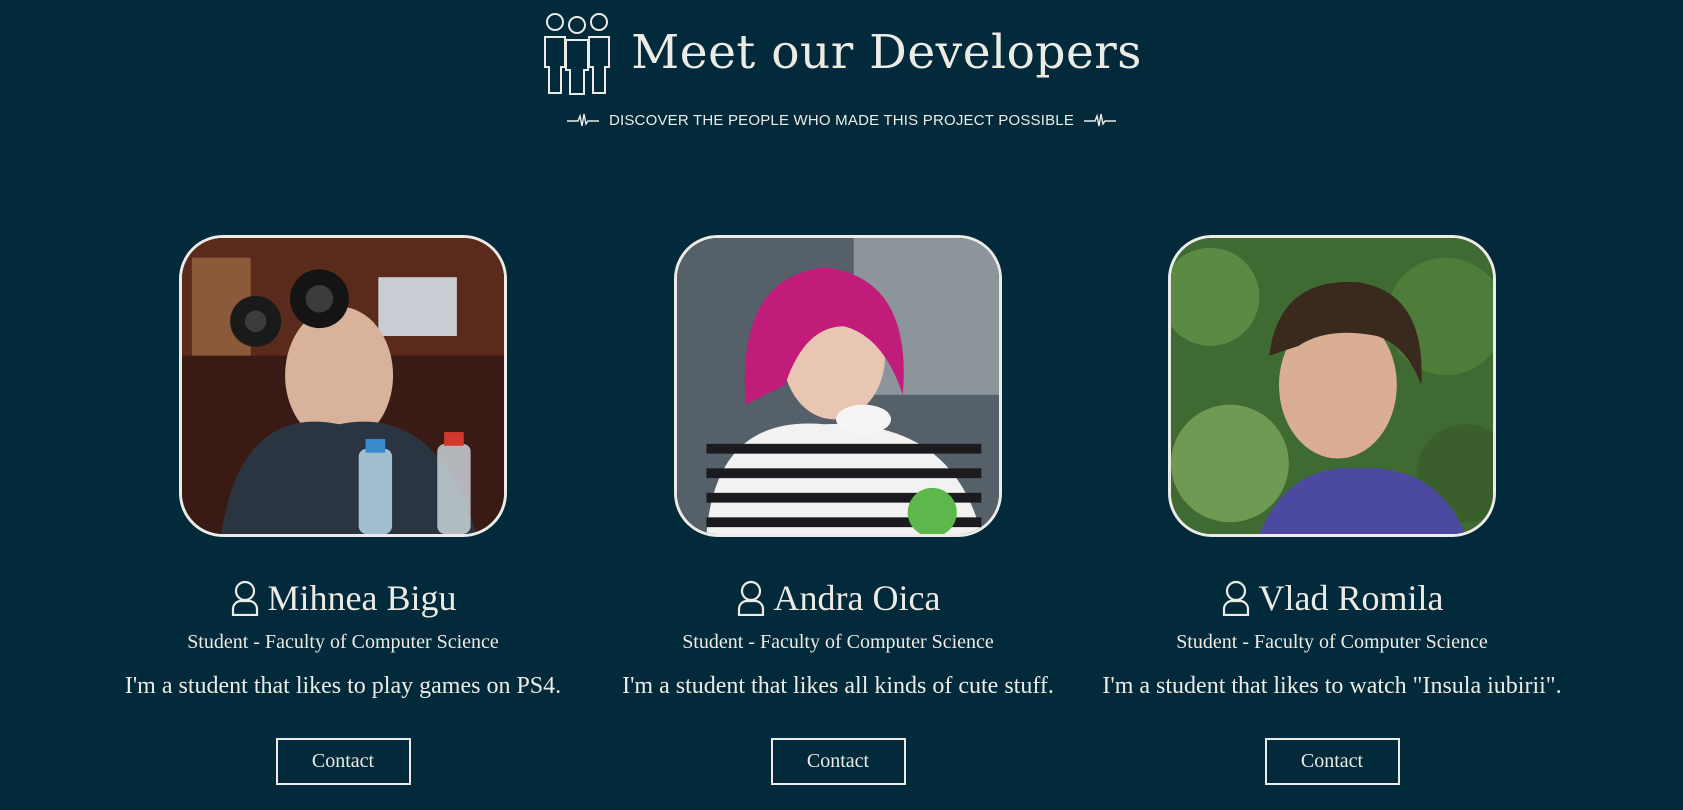 This screenshot has width=1683, height=810. I want to click on developer-name-row: Mihnea Bigu, so click(343, 598).